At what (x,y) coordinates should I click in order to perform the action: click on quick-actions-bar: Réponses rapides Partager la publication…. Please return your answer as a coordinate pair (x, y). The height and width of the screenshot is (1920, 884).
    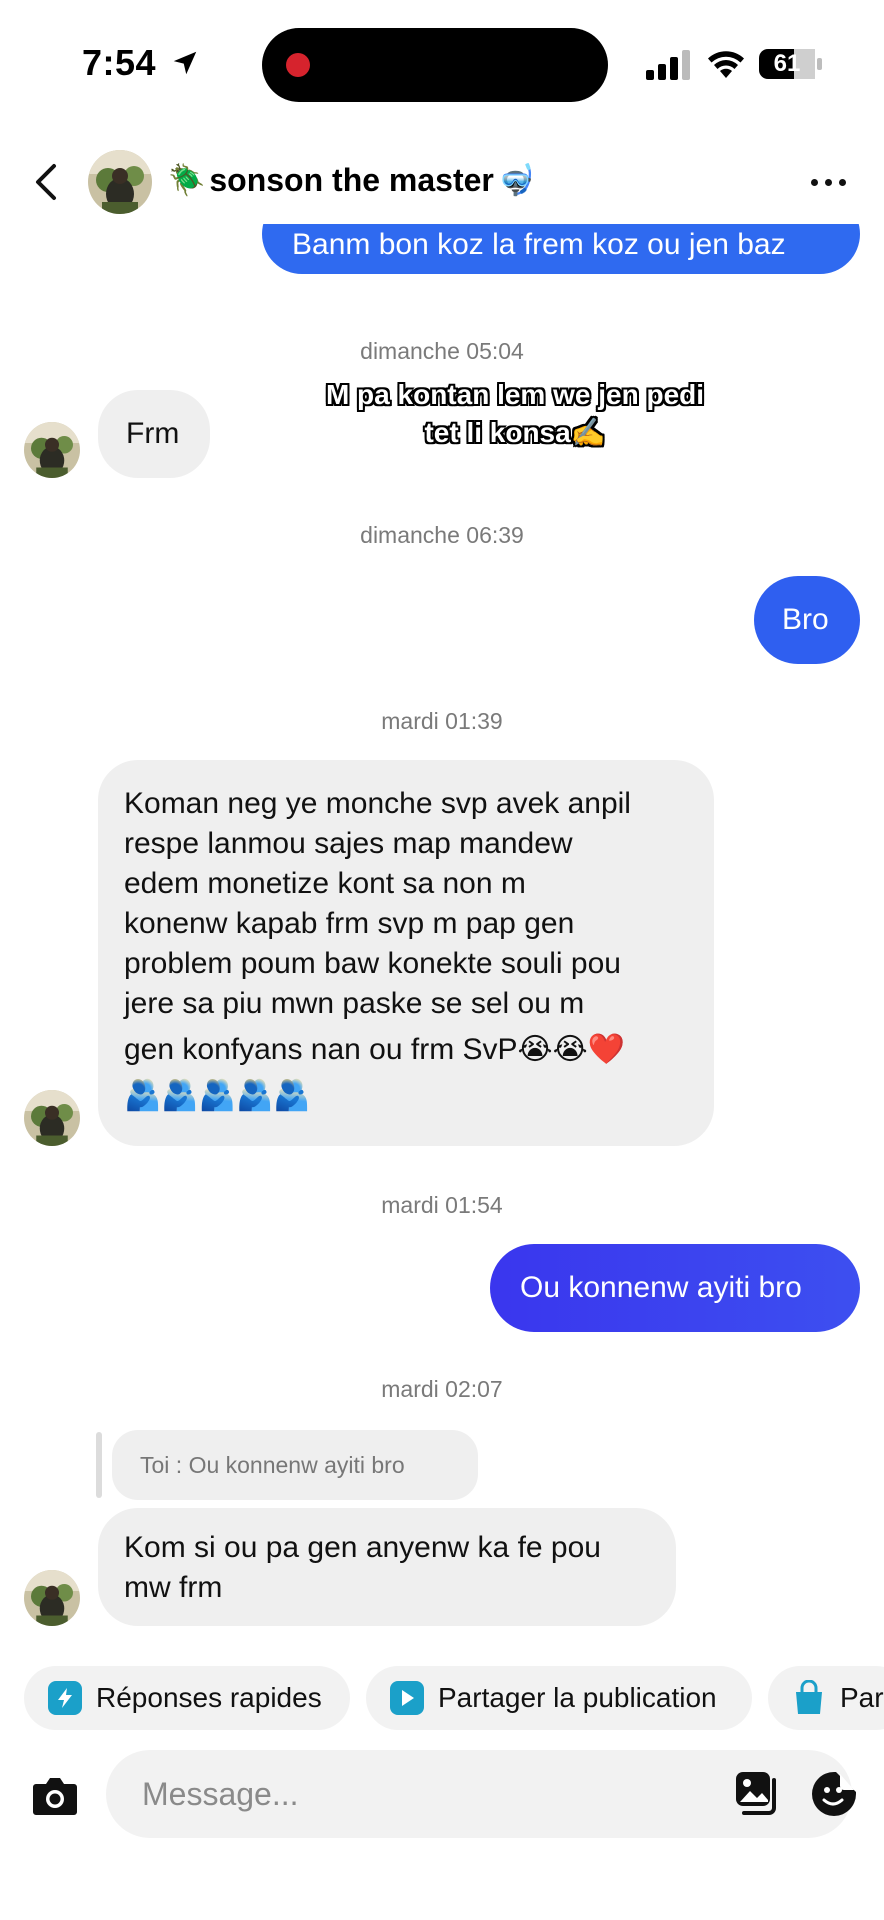
    Looking at the image, I should click on (442, 1699).